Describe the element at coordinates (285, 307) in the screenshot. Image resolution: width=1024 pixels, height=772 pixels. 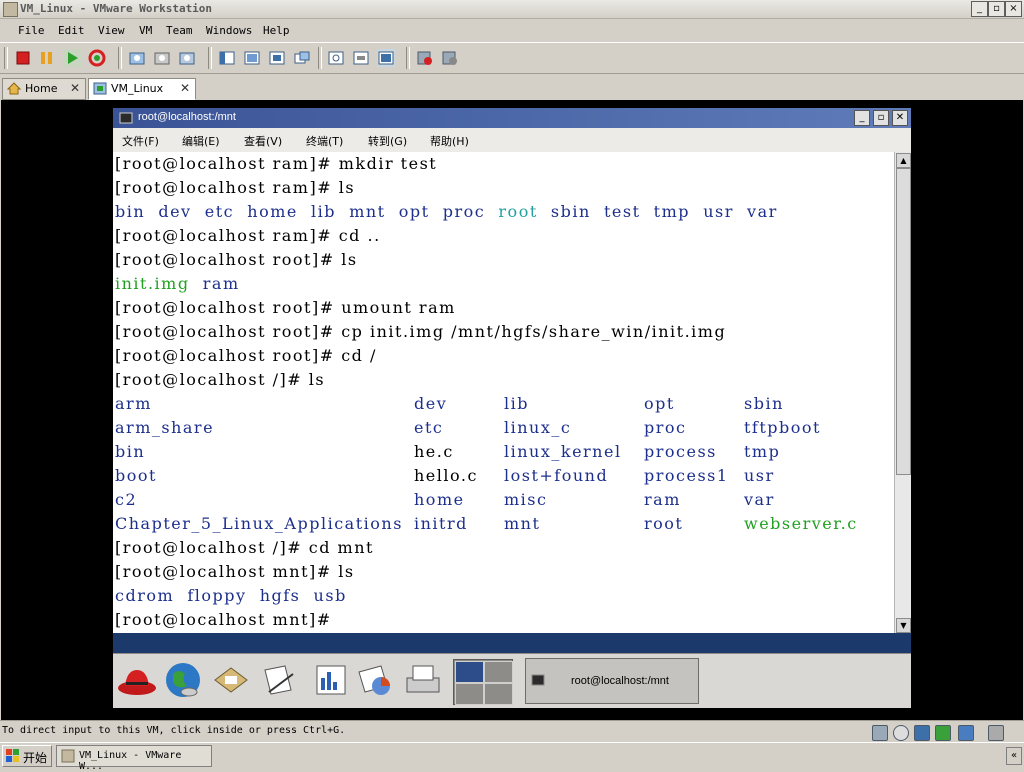
I see `terminal-line: [root@localhost root]# umount ram` at that location.